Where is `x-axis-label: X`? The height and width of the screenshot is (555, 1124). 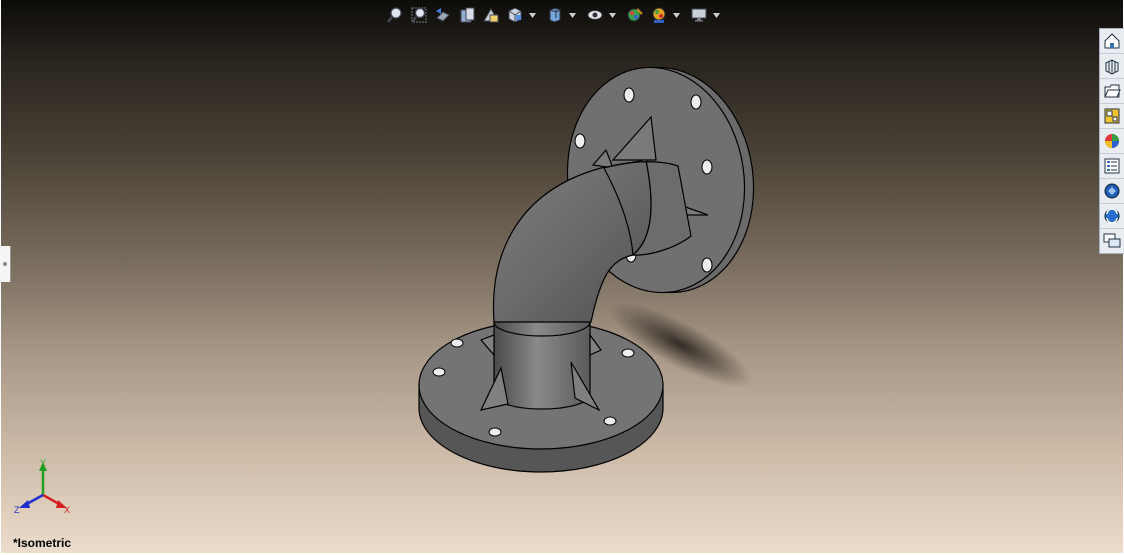
x-axis-label: X is located at coordinates (67, 510).